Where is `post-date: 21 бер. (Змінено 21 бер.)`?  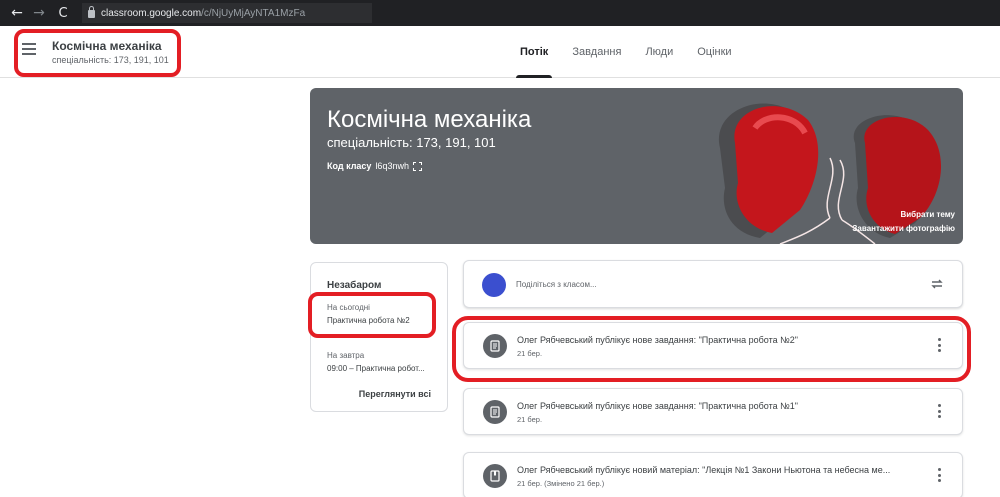
post-date: 21 бер. (Змінено 21 бер.) is located at coordinates (561, 483).